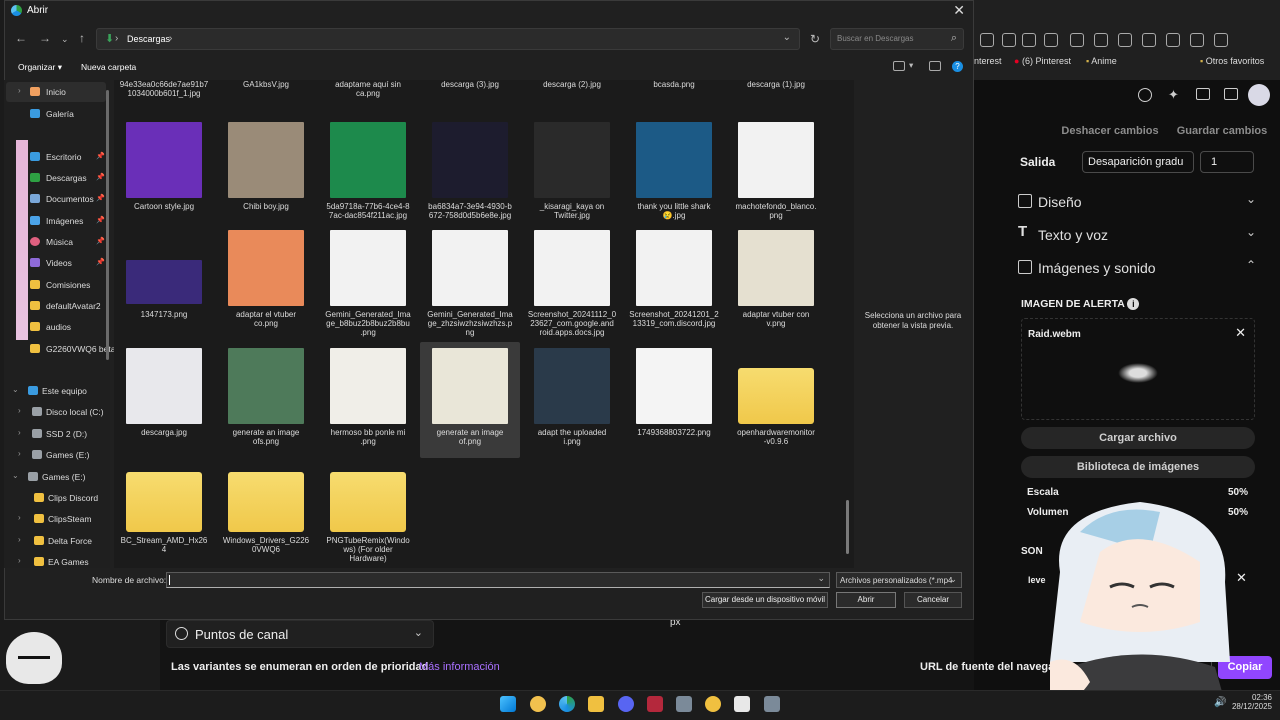 The image size is (1280, 720). Describe the element at coordinates (21, 38) in the screenshot. I see `back-icon: ←` at that location.